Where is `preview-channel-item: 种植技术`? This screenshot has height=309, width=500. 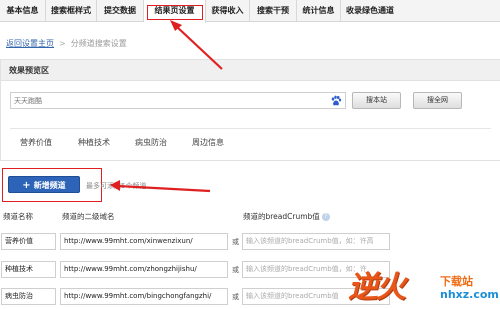
preview-channel-item: 种植技术 is located at coordinates (94, 142).